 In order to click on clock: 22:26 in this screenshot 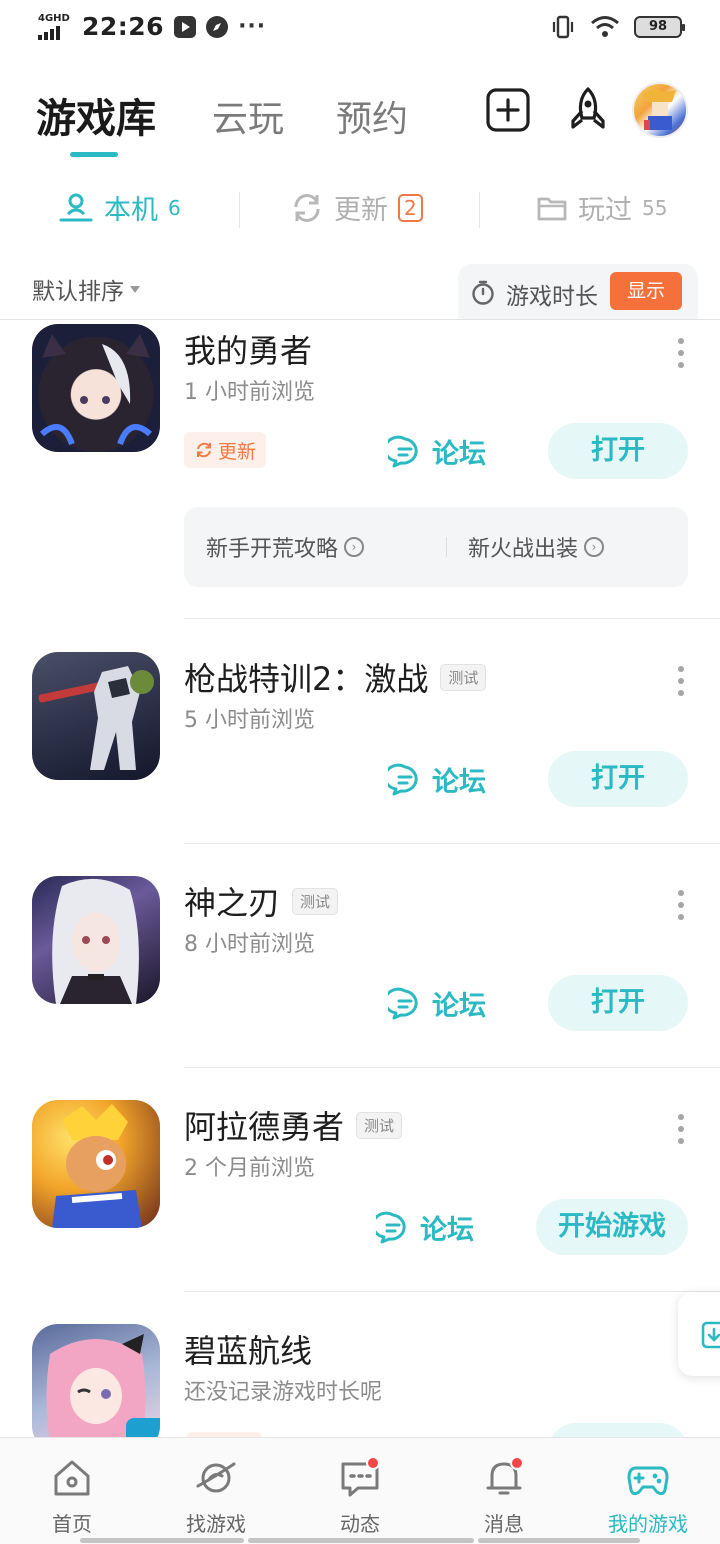, I will do `click(123, 26)`.